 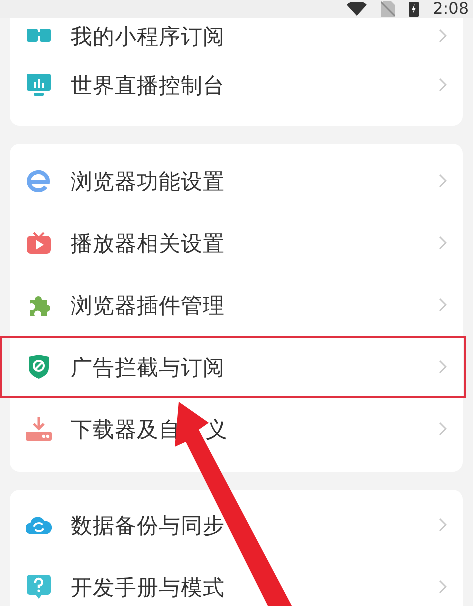 I want to click on settings-item: 浏览器插件管理, so click(x=236, y=305).